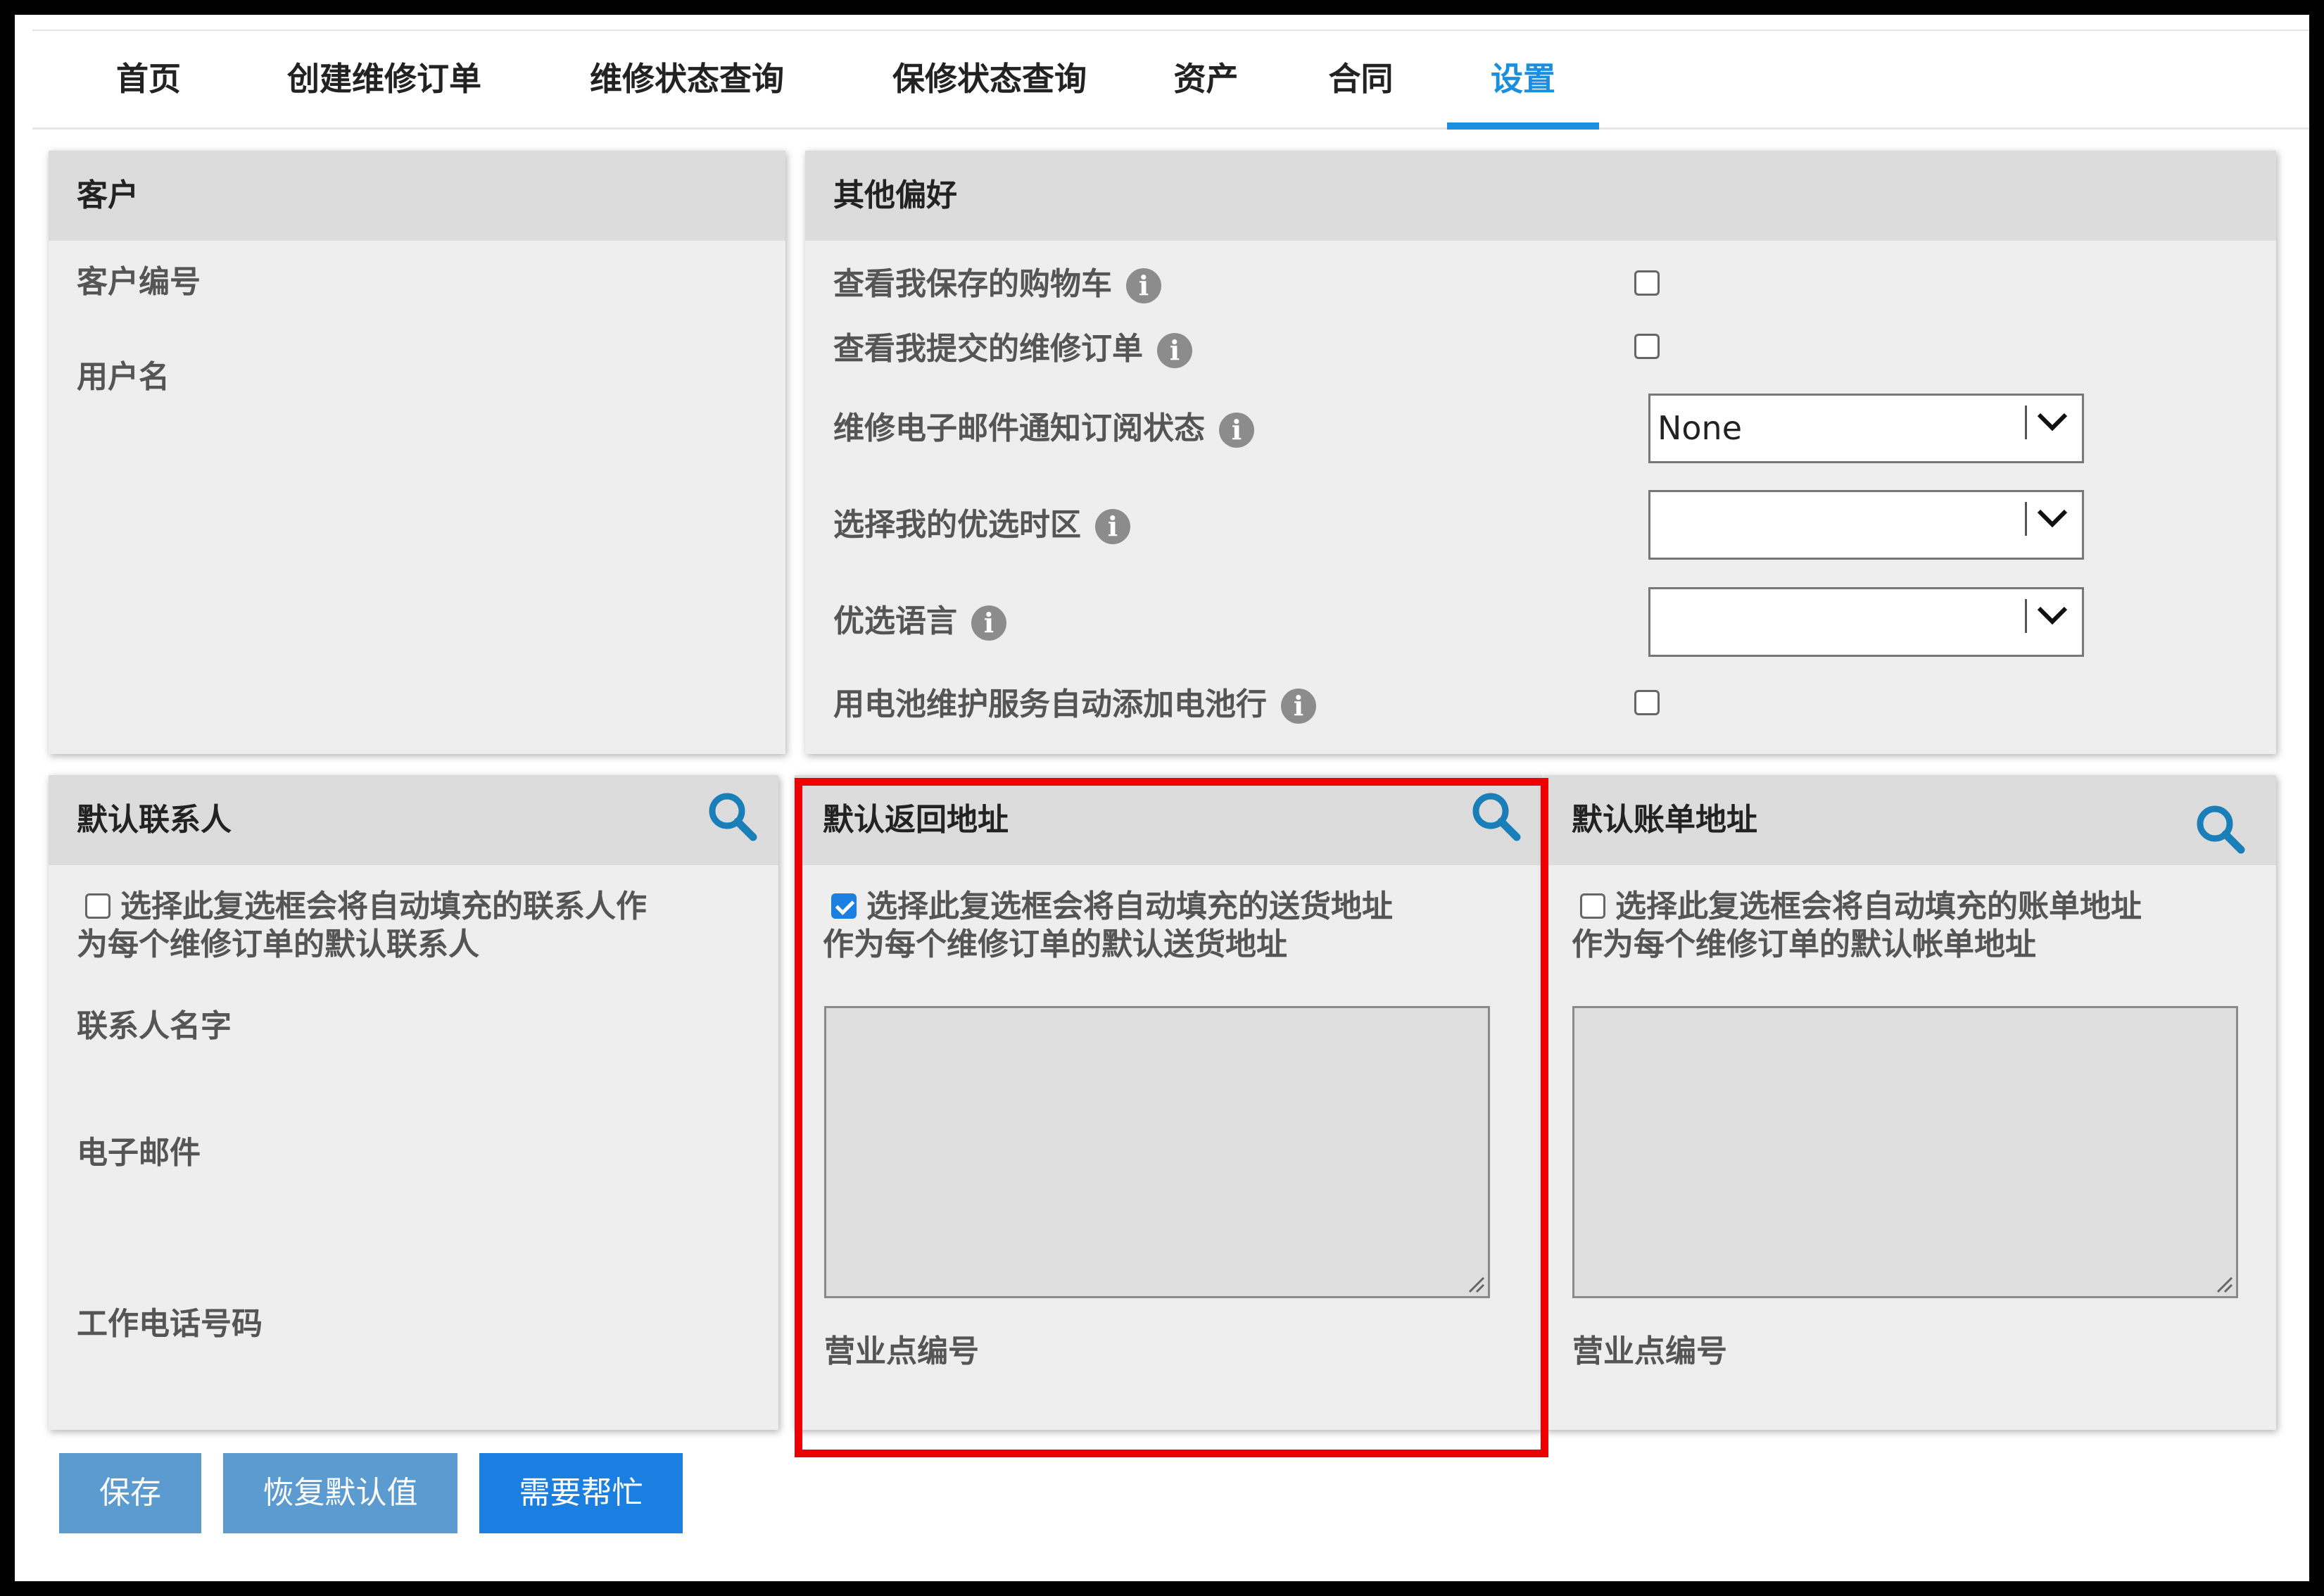 Image resolution: width=2324 pixels, height=1596 pixels. Describe the element at coordinates (1050, 704) in the screenshot. I see `battery-label: 用电池维护服务自动添加电池行` at that location.